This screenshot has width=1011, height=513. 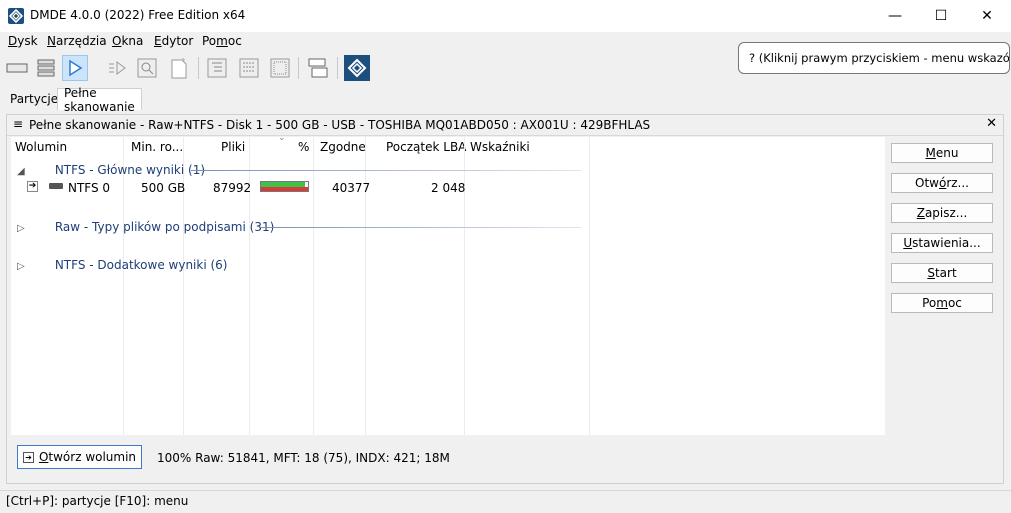 I want to click on table-row: ➔ NTFS 0 500 GB 87992 40377 2 048, so click(x=448, y=188).